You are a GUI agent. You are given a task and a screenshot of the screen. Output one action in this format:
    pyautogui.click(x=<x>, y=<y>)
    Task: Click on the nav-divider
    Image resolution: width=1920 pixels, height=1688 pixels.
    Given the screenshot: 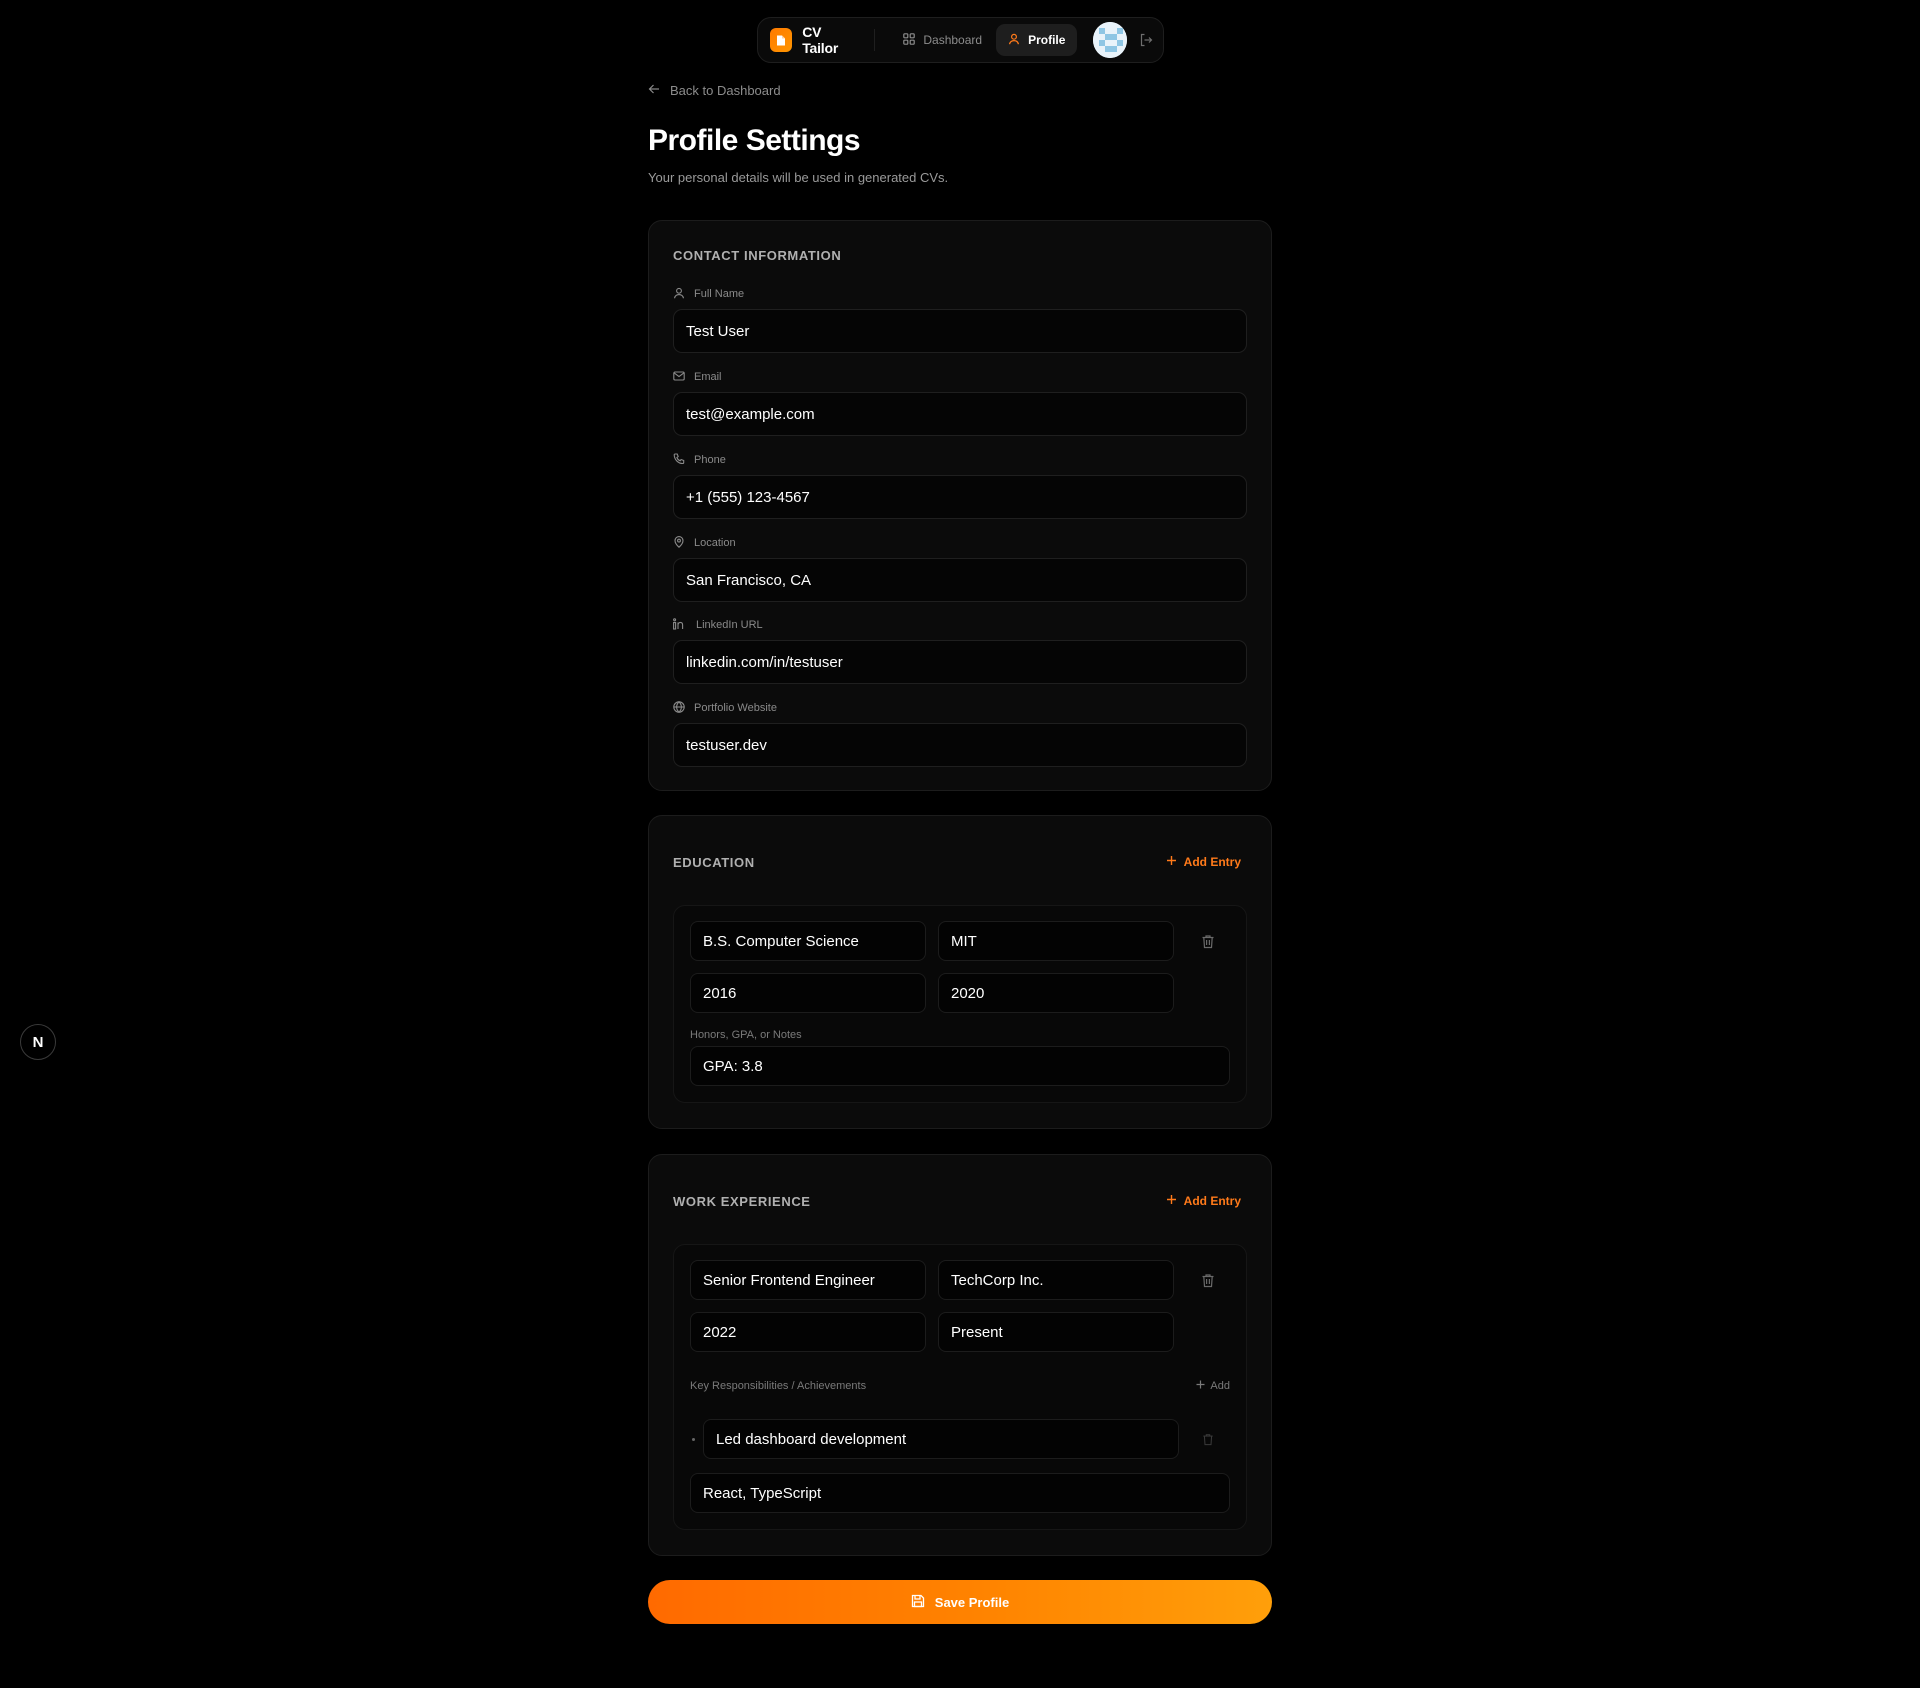 What is the action you would take?
    pyautogui.click(x=875, y=40)
    